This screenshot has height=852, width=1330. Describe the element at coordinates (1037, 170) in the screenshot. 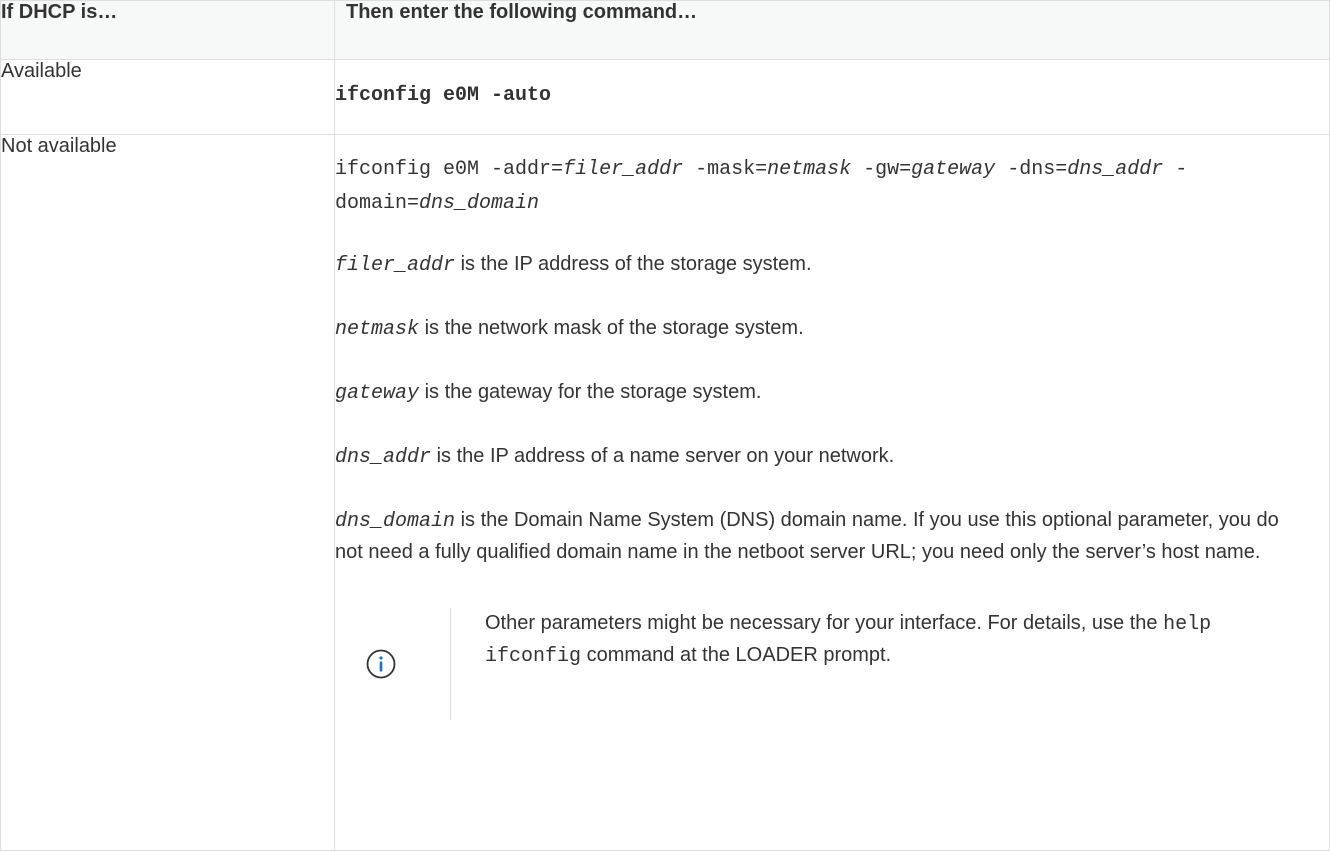

I see `cmd-dns-flag: -dns=` at that location.